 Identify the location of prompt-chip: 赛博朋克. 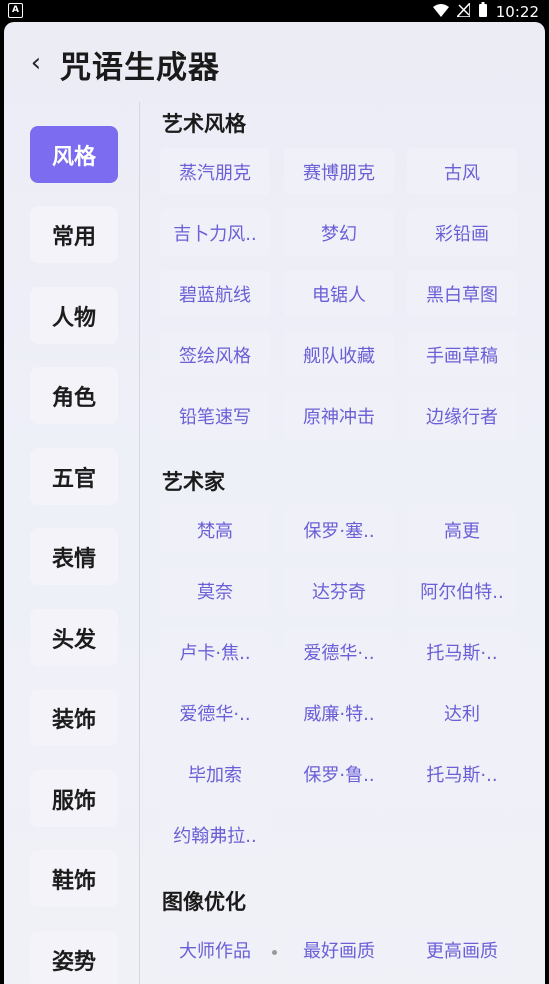
(339, 171).